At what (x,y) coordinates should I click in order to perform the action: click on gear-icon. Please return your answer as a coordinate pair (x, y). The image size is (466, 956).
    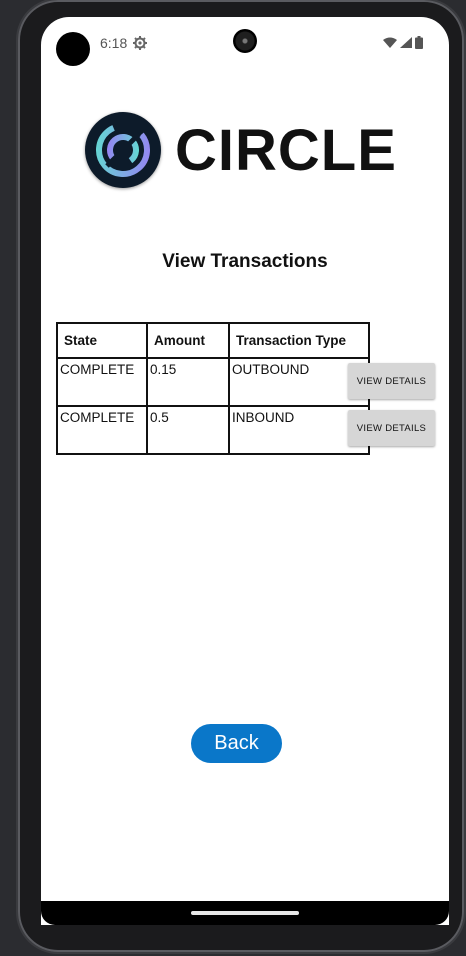
    Looking at the image, I should click on (140, 43).